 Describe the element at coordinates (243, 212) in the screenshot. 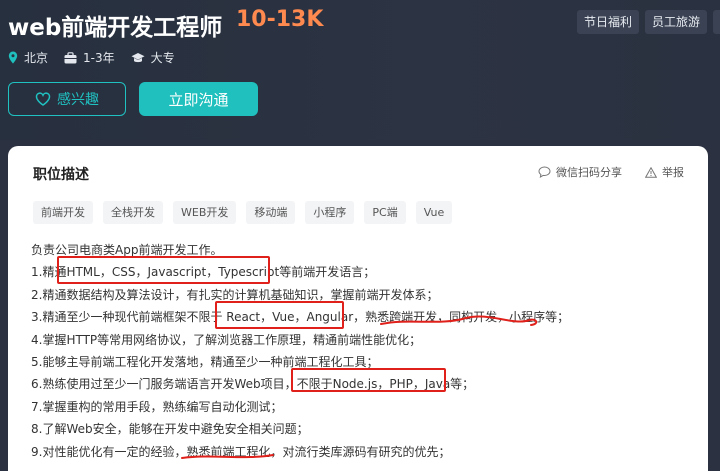

I see `skill-tags: 前端开发 全栈开发 WEB开发 移动端 小程序 PC端 Vue` at that location.